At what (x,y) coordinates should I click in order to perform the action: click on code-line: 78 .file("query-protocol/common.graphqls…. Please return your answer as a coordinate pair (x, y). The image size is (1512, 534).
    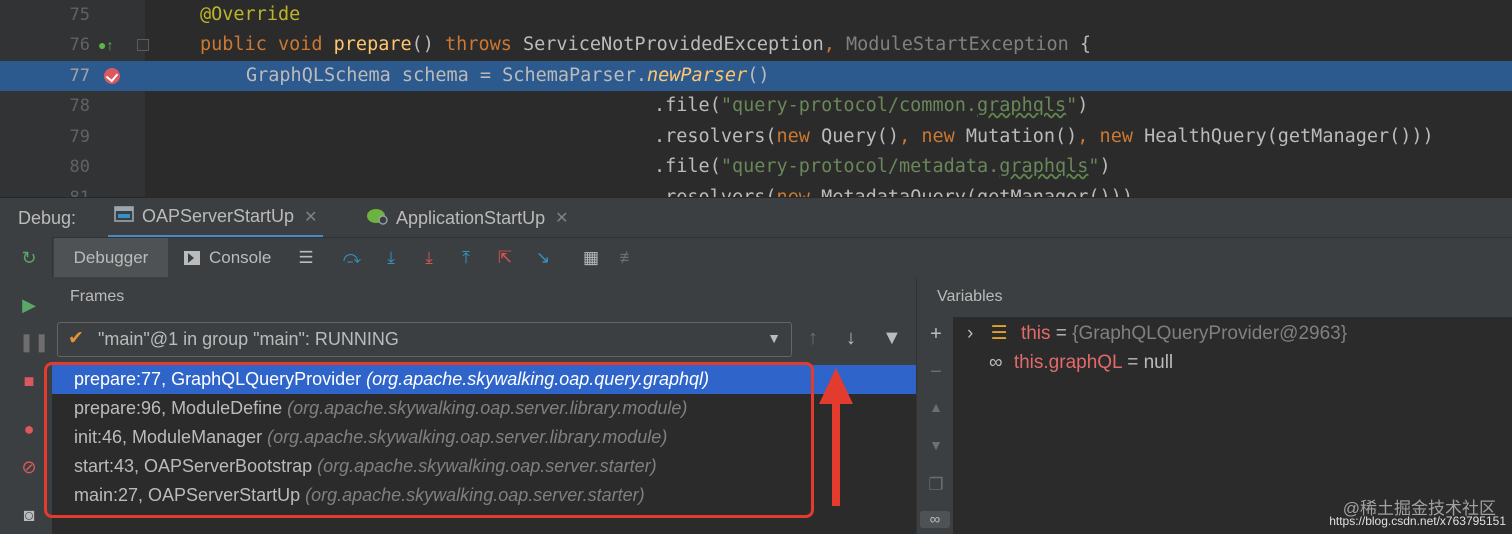
    Looking at the image, I should click on (756, 106).